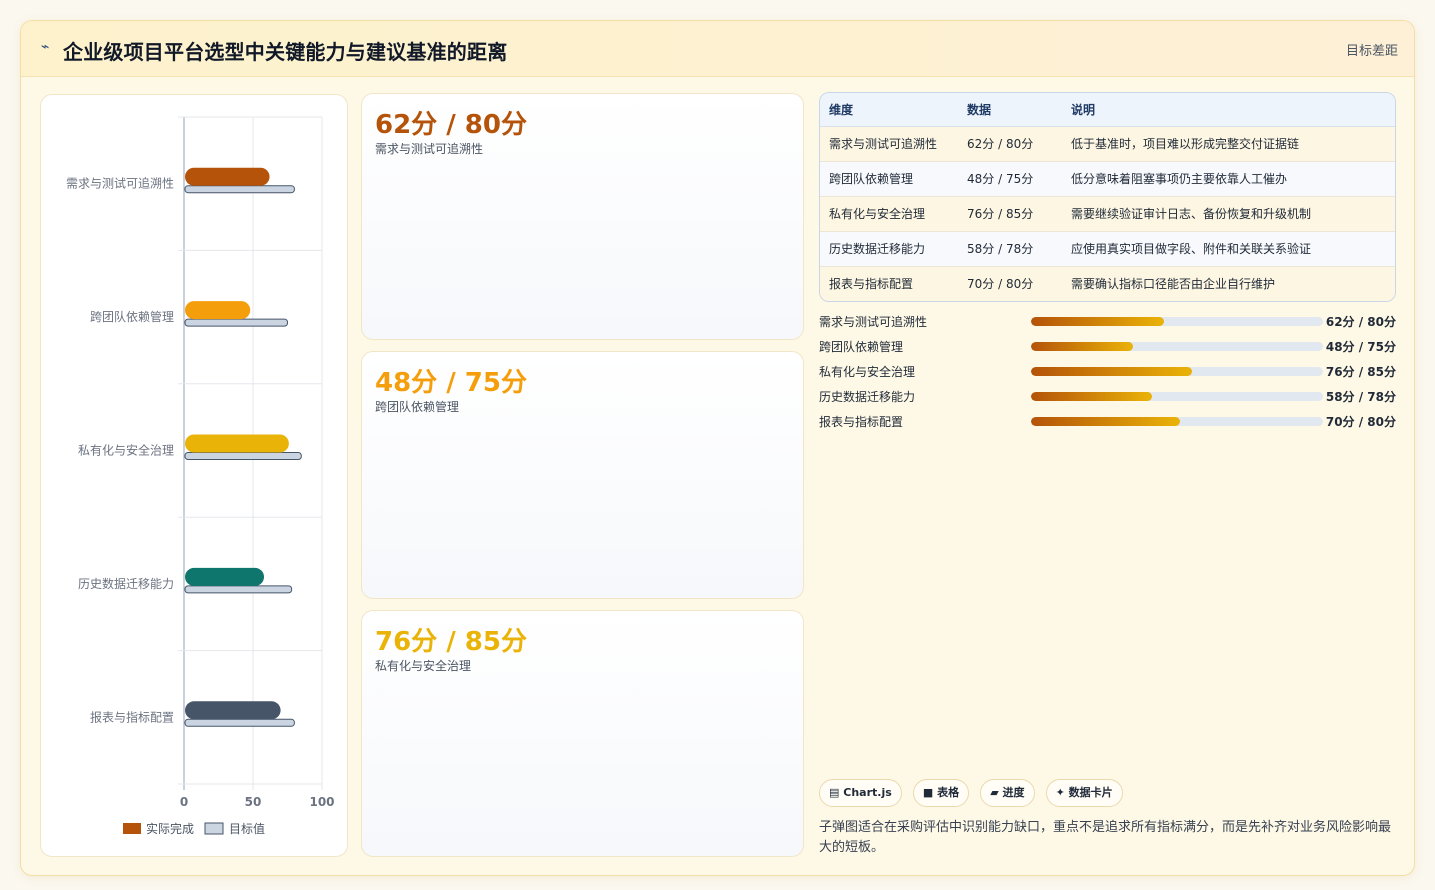 This screenshot has height=890, width=1435. Describe the element at coordinates (451, 125) in the screenshot. I see `metric-value: 62分 / 80分` at that location.